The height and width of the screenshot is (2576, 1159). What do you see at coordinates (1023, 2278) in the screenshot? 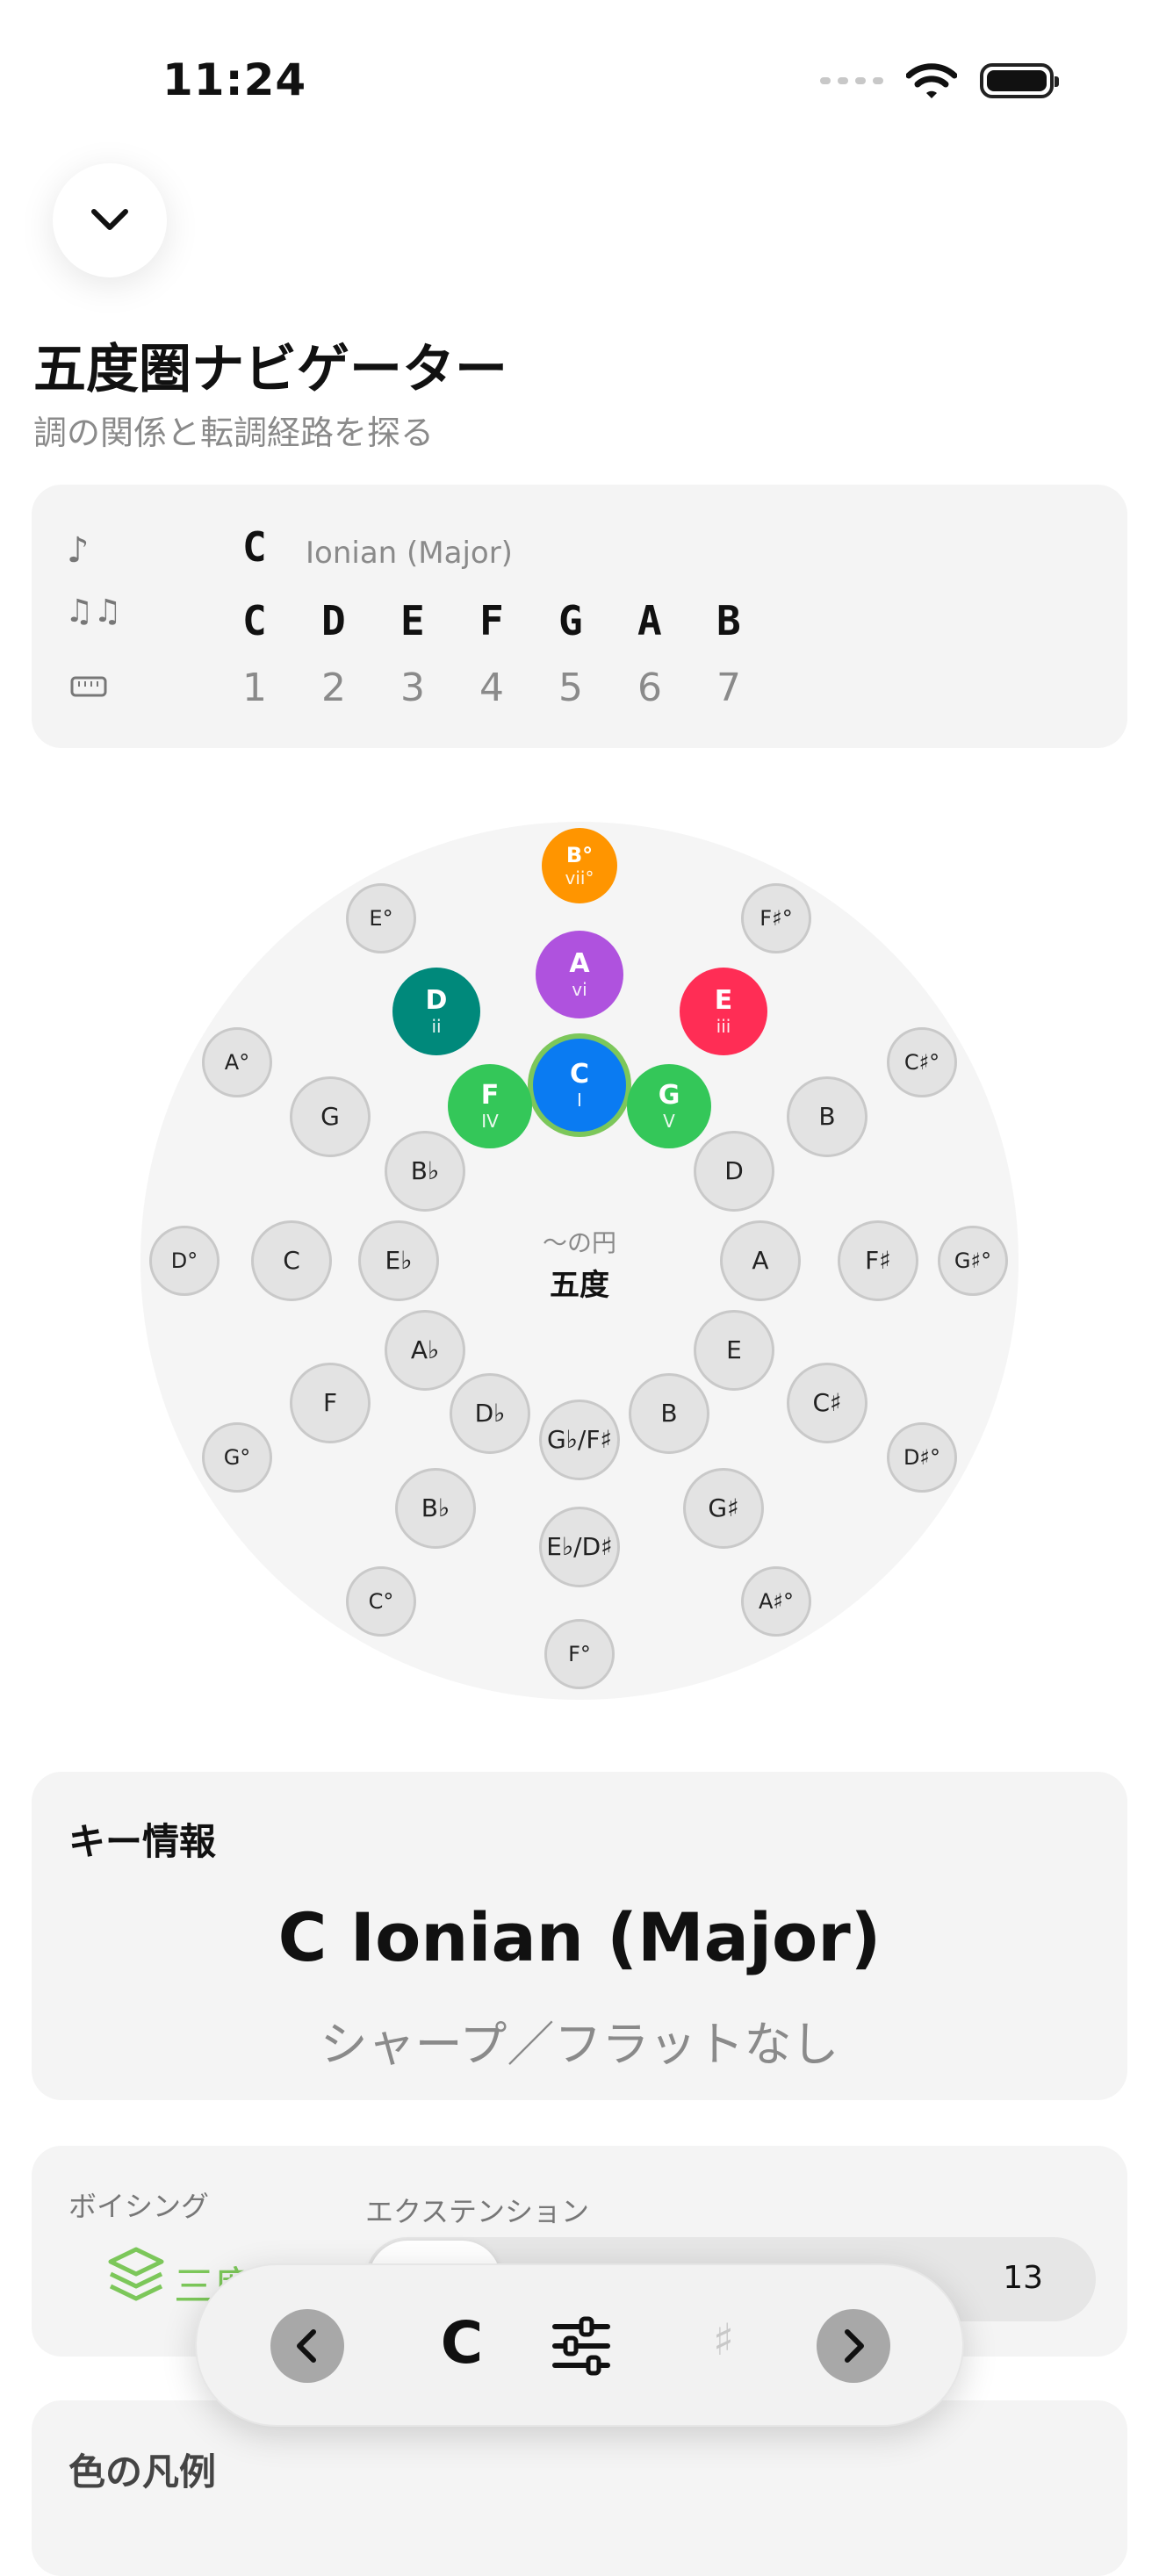
I see `extension-value: 13` at bounding box center [1023, 2278].